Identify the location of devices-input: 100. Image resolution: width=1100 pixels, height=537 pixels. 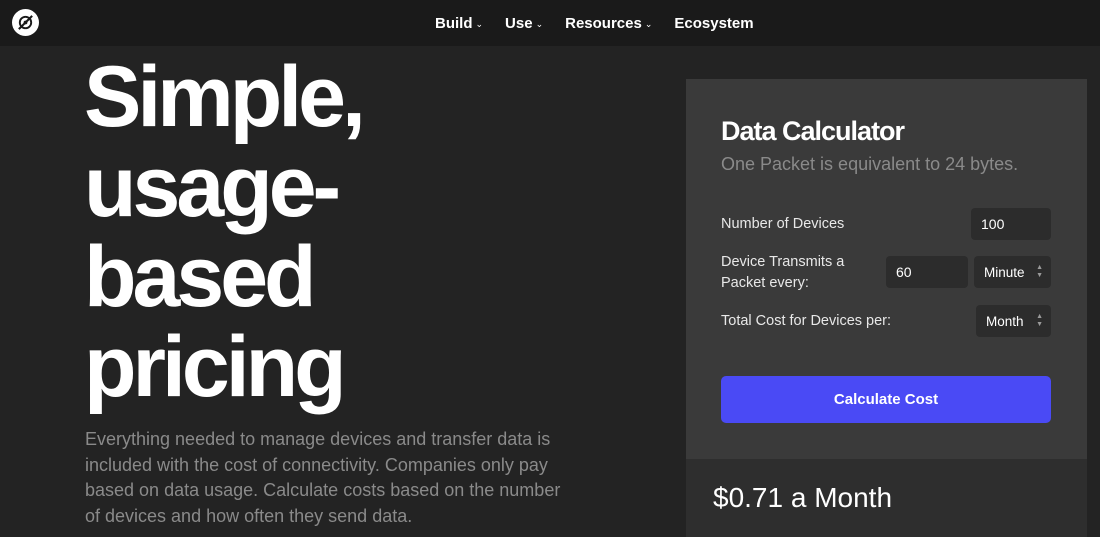
(1011, 224).